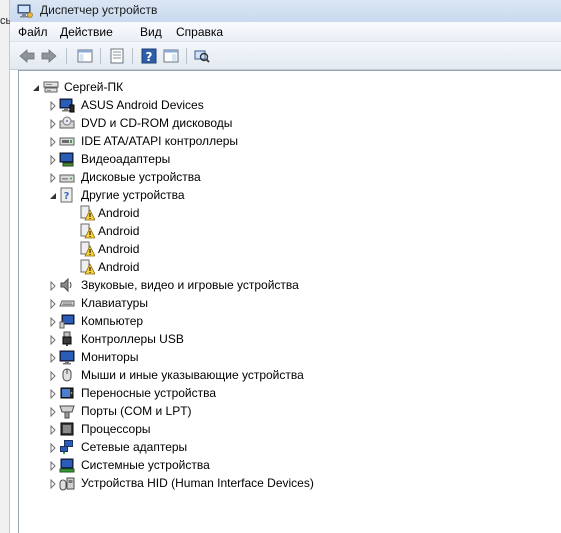 Image resolution: width=561 pixels, height=533 pixels. I want to click on tree-node-network-adapters: Сетевые адаптеры, so click(169, 447).